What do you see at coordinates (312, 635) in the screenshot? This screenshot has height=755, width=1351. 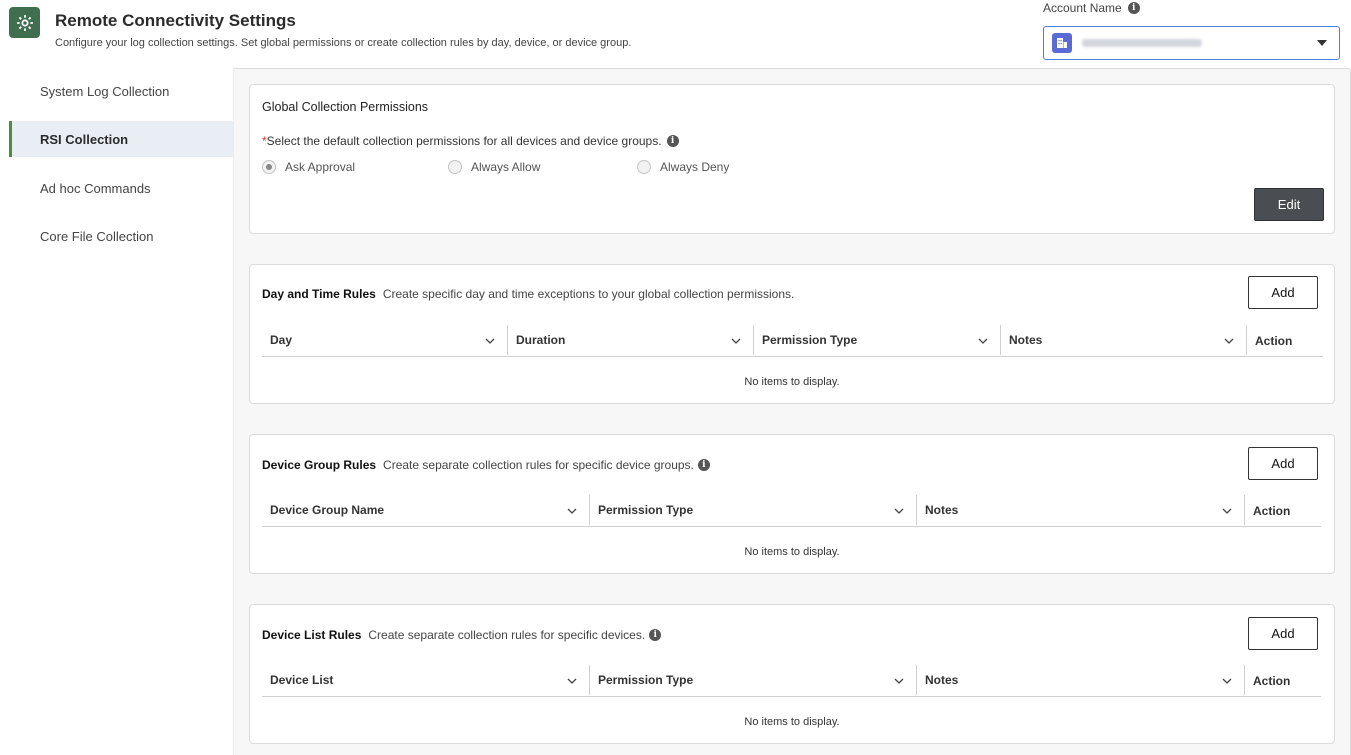 I see `section-title: Device List Rules` at bounding box center [312, 635].